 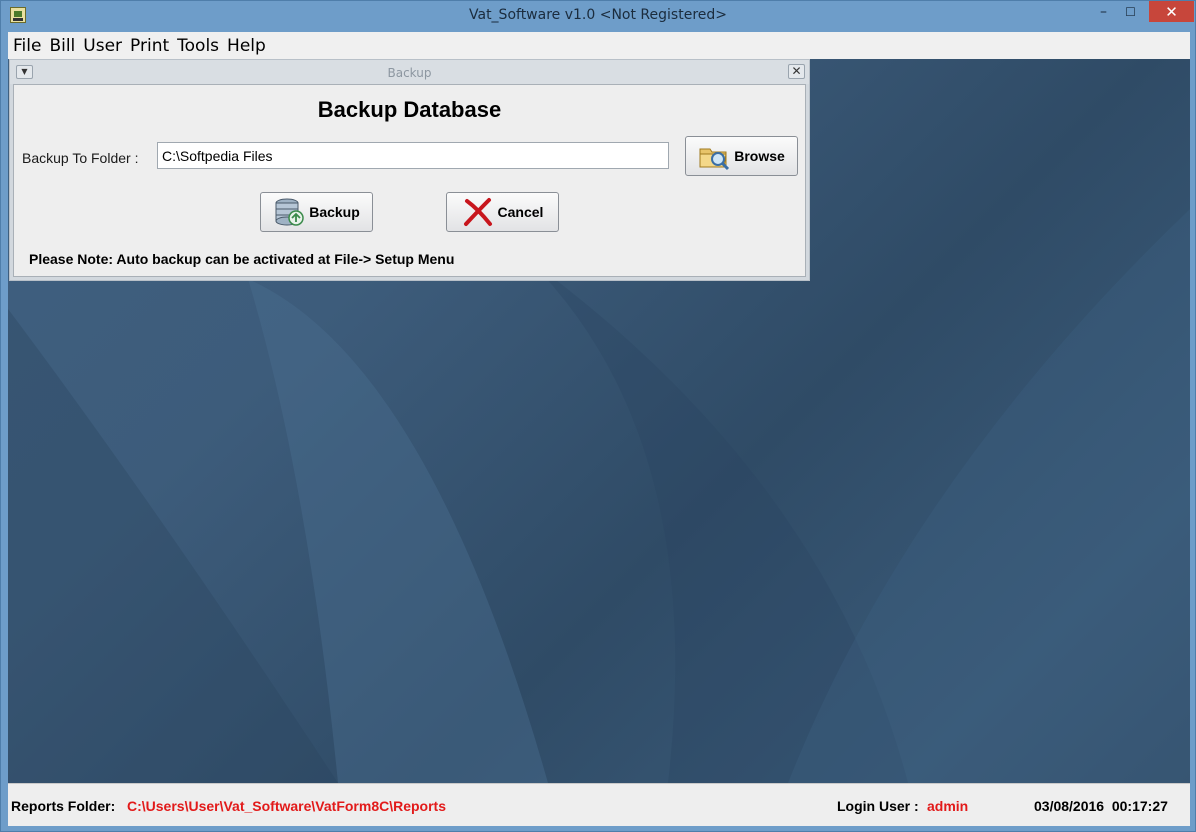 What do you see at coordinates (27, 46) in the screenshot?
I see `menu-file: File` at bounding box center [27, 46].